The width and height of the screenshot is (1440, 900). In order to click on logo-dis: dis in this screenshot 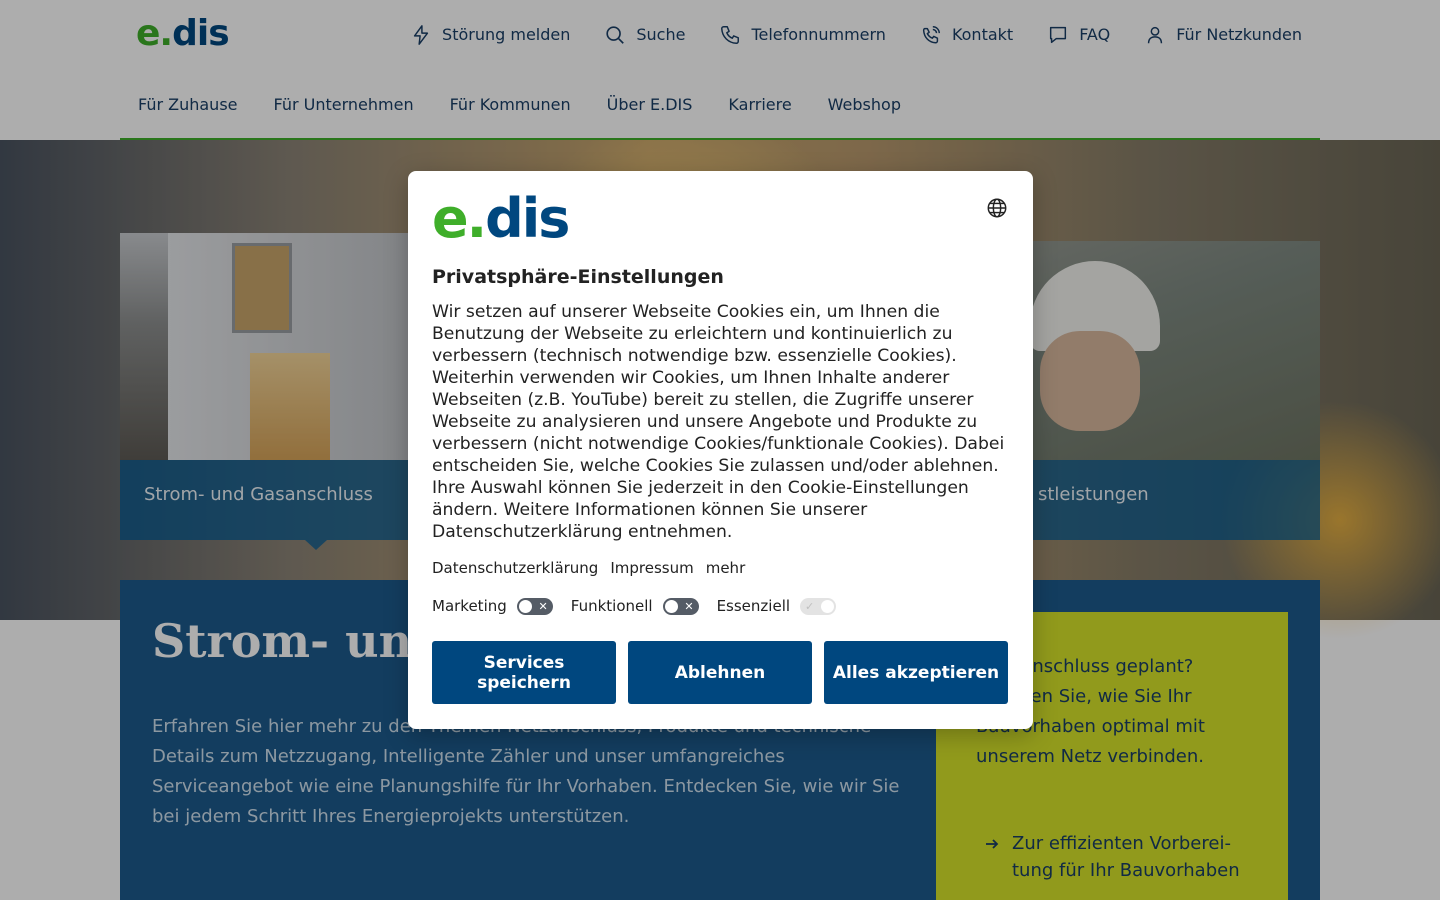, I will do `click(527, 218)`.